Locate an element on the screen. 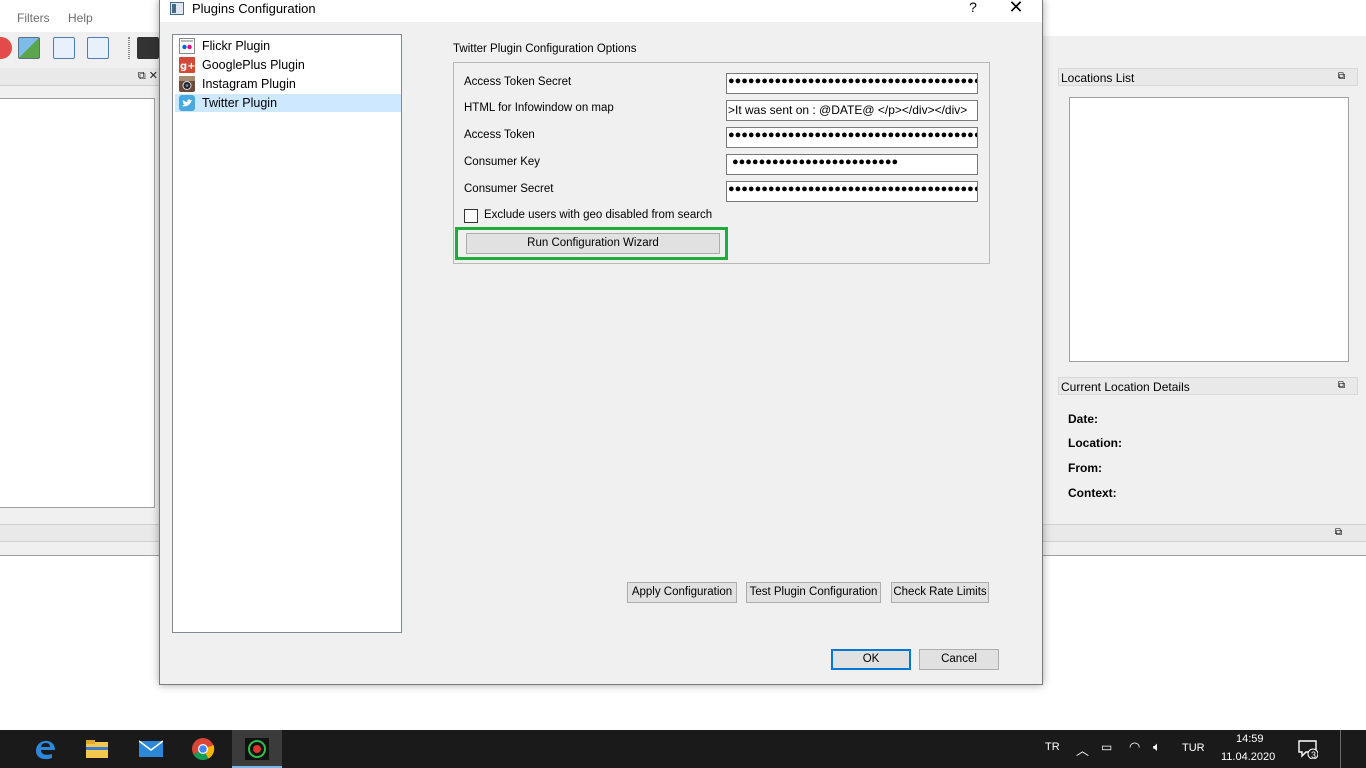  mail-icon is located at coordinates (151, 748).